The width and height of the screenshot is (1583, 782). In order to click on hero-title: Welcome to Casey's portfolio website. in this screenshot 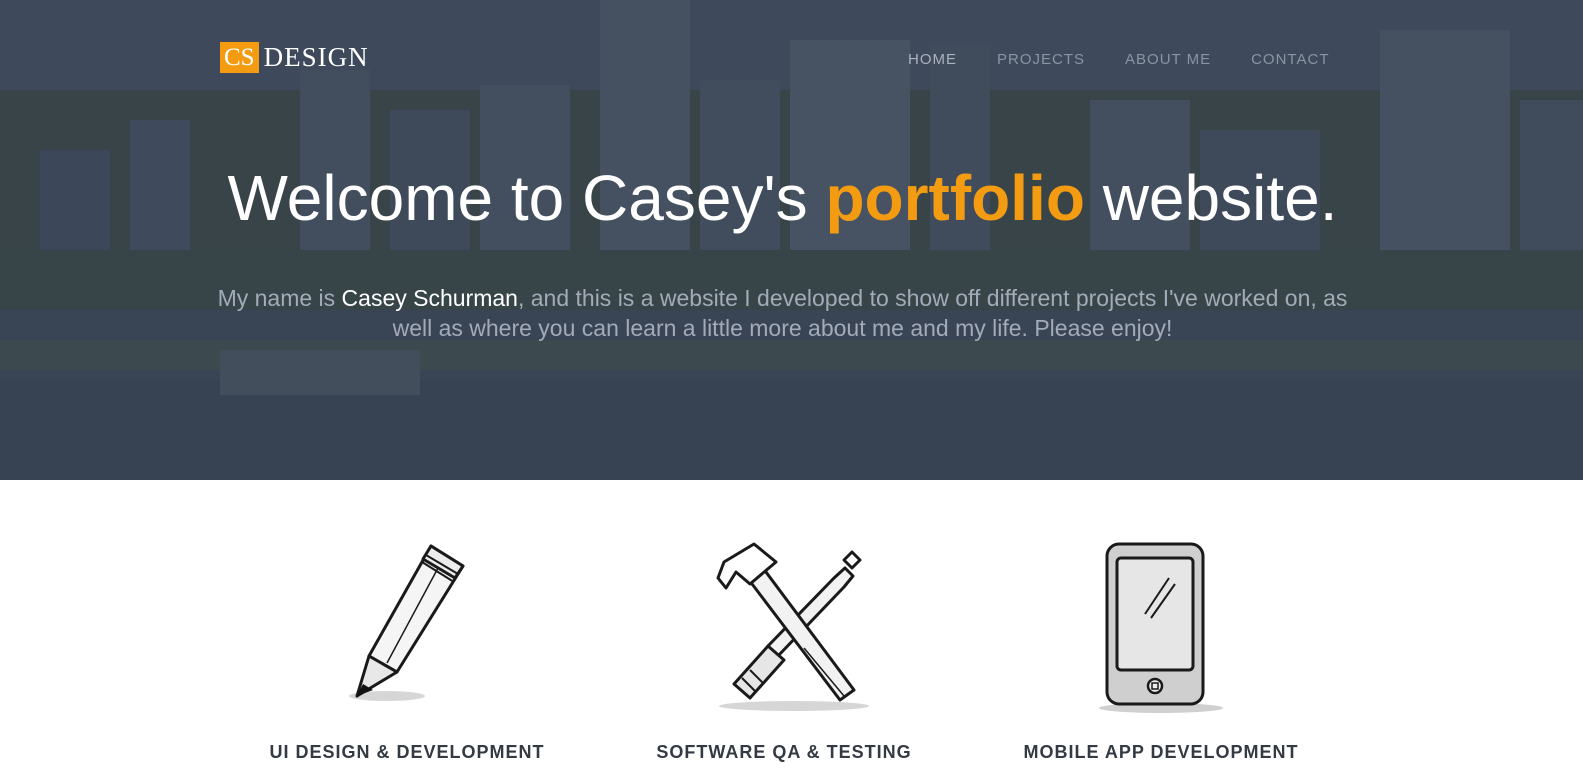, I will do `click(782, 198)`.